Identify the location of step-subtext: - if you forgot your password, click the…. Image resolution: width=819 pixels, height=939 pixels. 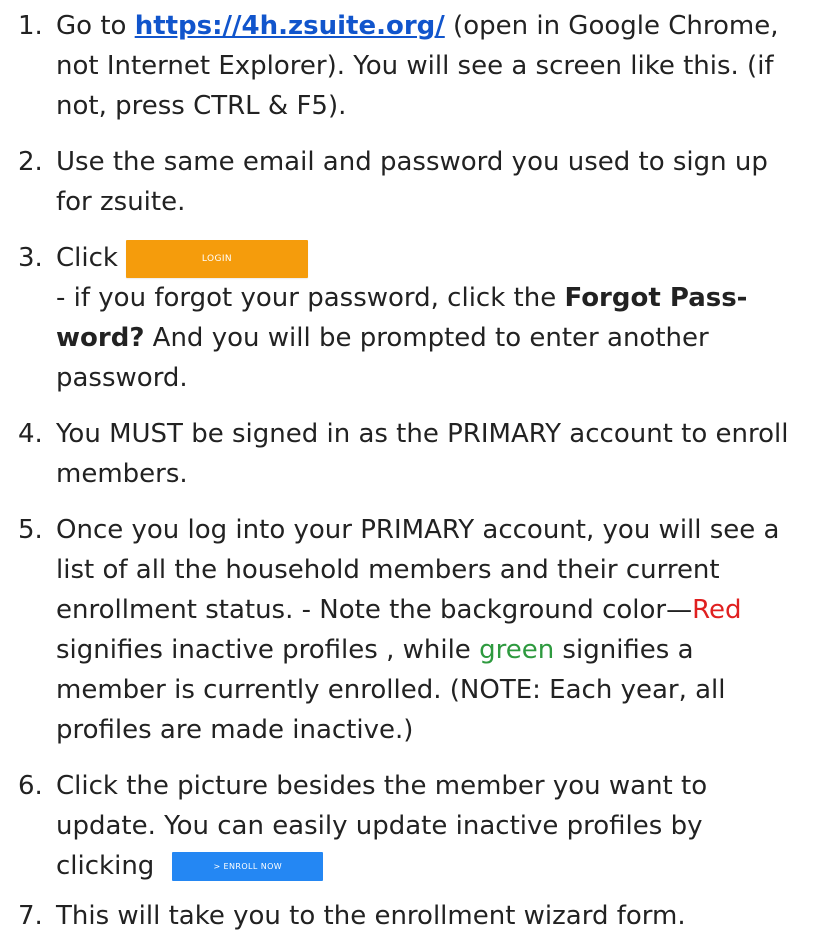
(428, 338).